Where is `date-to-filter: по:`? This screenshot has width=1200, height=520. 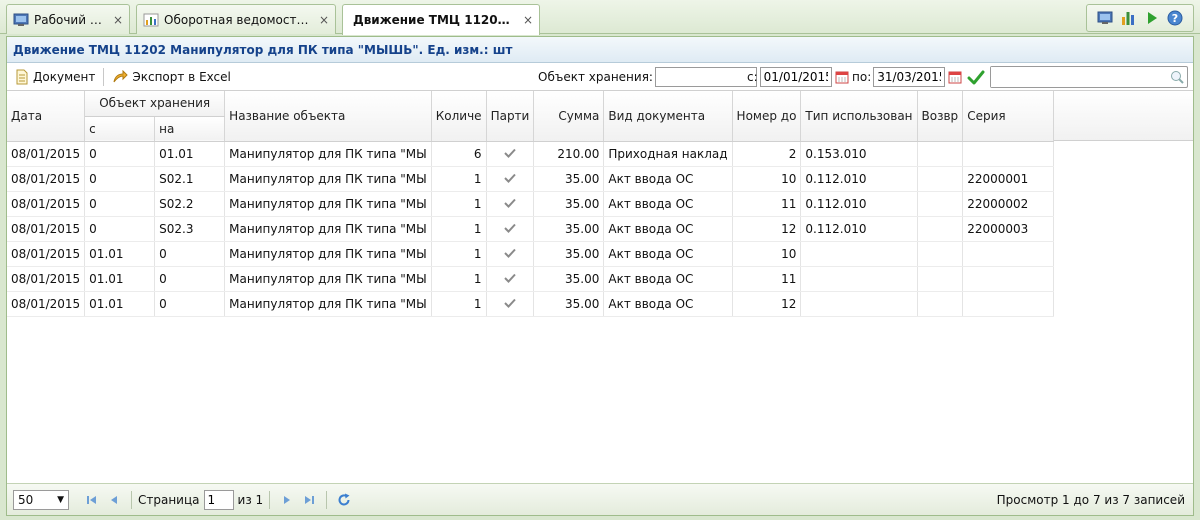
date-to-filter: по: is located at coordinates (907, 77).